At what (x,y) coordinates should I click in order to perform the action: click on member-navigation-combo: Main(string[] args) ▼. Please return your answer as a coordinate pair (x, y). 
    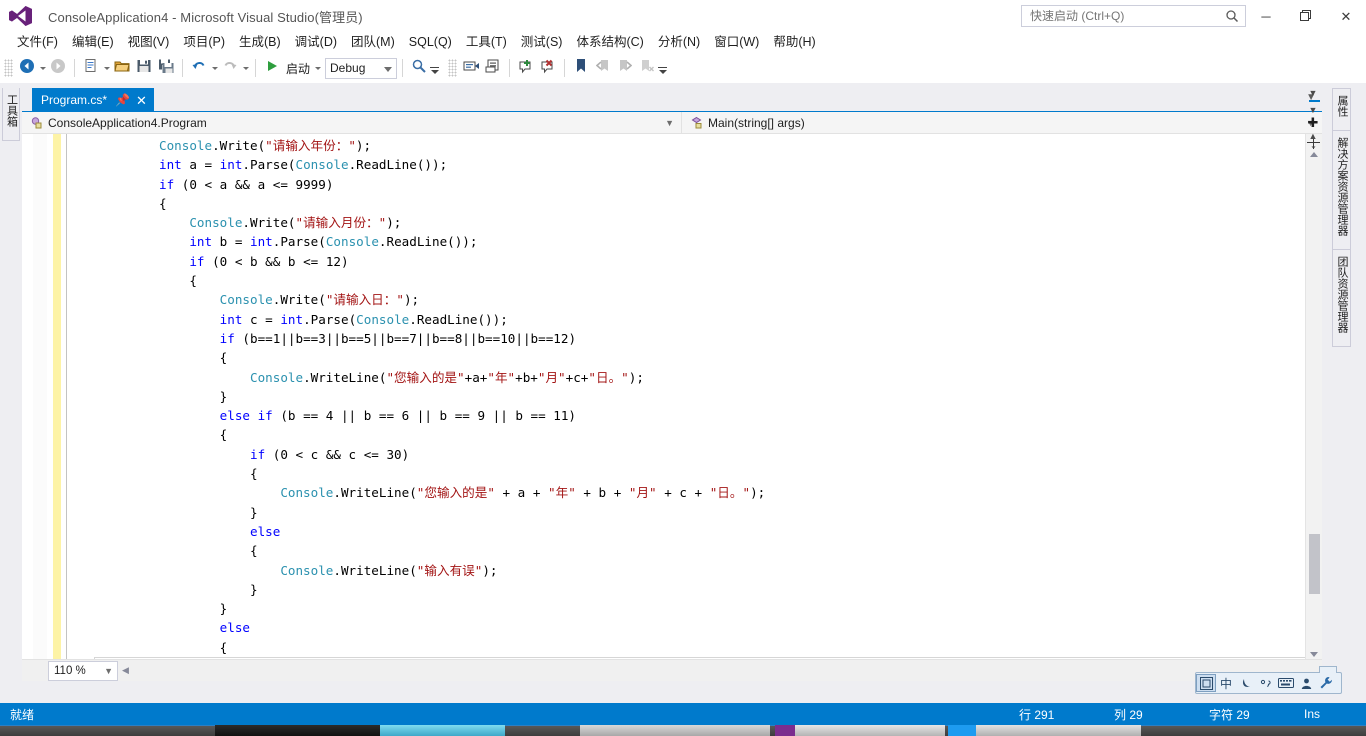
    Looking at the image, I should click on (1002, 123).